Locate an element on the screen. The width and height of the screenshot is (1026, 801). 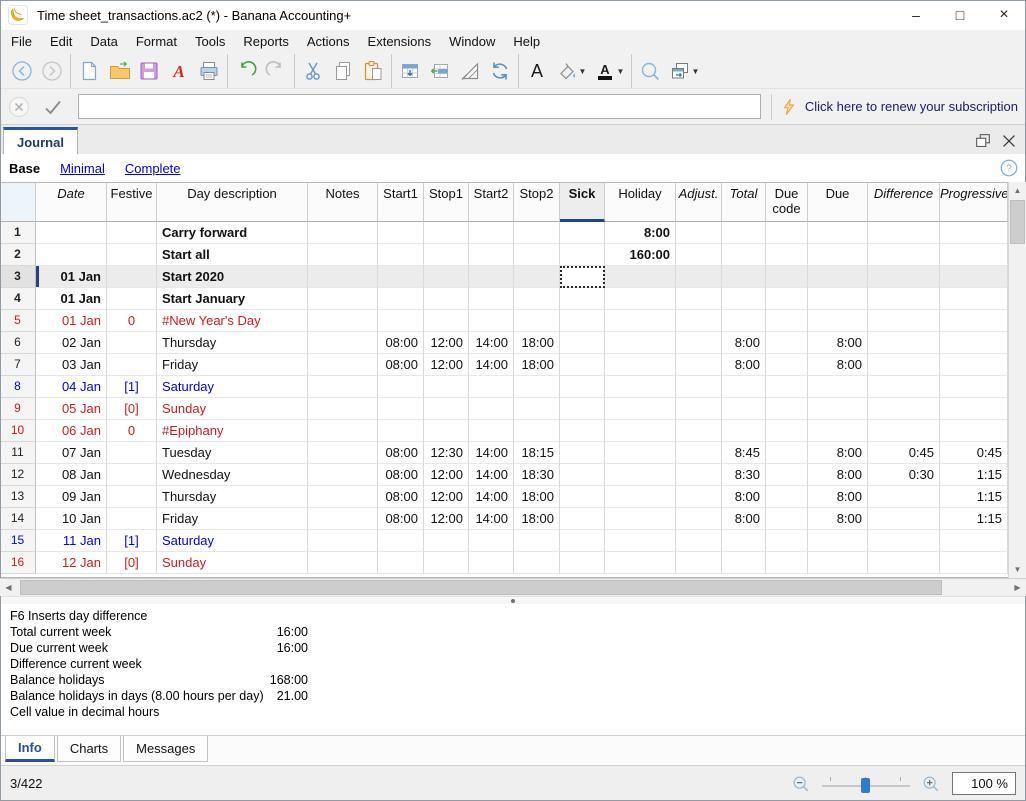
cell-holiday is located at coordinates (640, 387).